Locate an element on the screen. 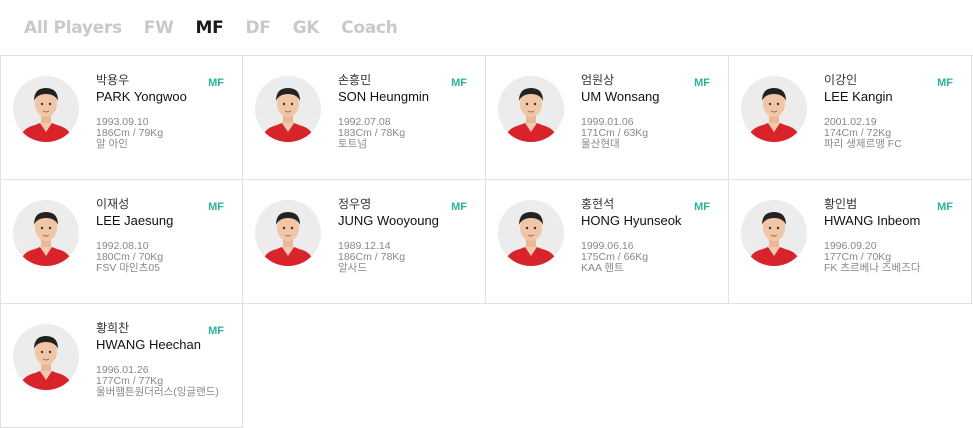 The image size is (973, 428). tab-coach: Coach is located at coordinates (369, 28).